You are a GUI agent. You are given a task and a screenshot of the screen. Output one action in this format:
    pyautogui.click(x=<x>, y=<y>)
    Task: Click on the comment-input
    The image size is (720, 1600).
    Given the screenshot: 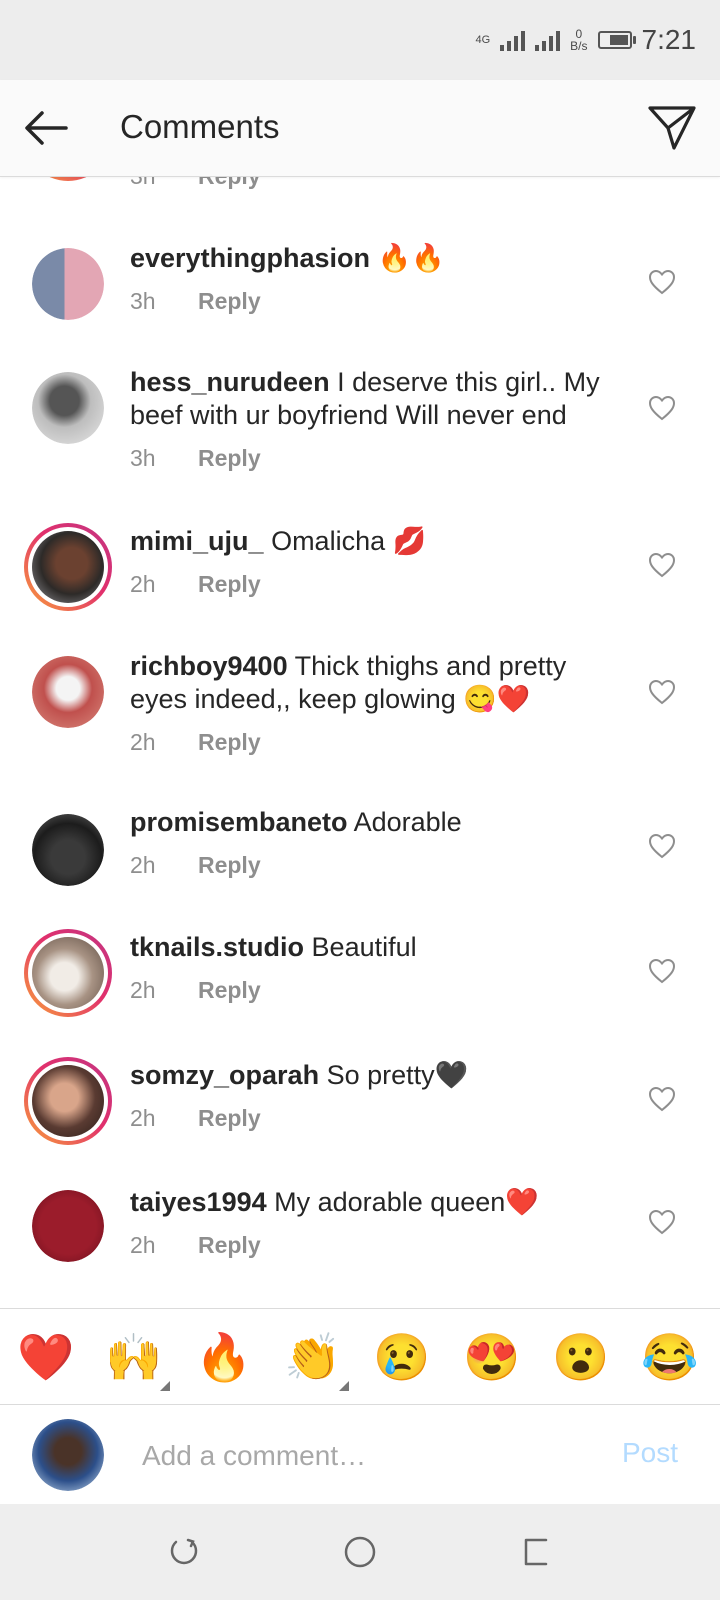 What is the action you would take?
    pyautogui.click(x=352, y=1456)
    